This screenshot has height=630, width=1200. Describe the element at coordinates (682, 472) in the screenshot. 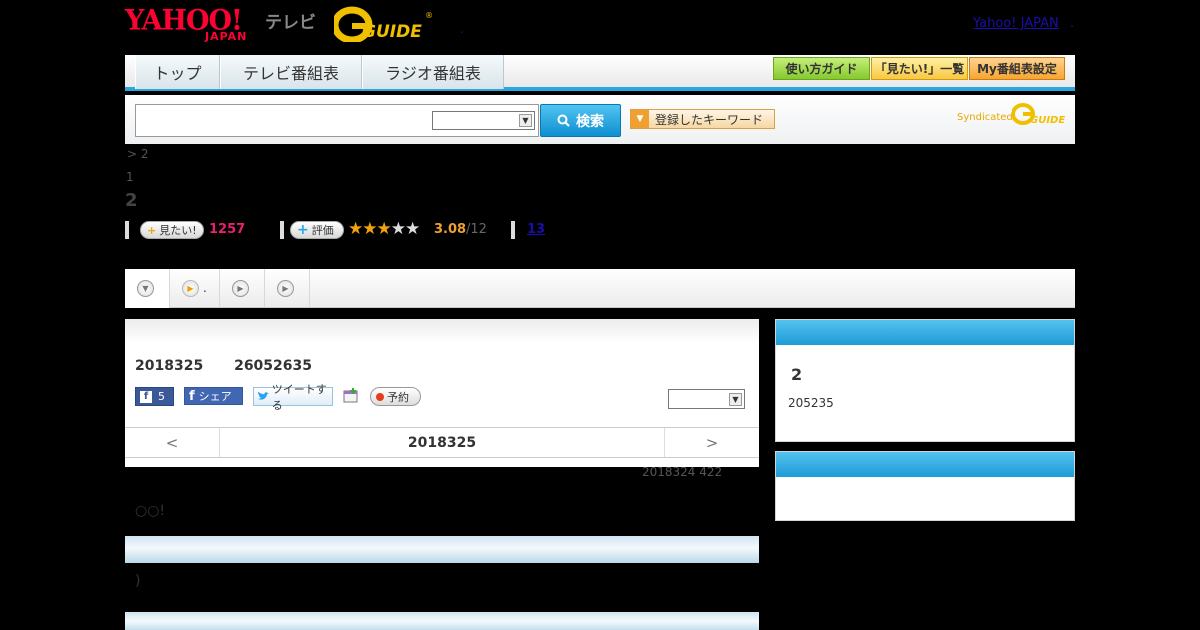

I see `updated-timestamp: 2018324 422` at that location.